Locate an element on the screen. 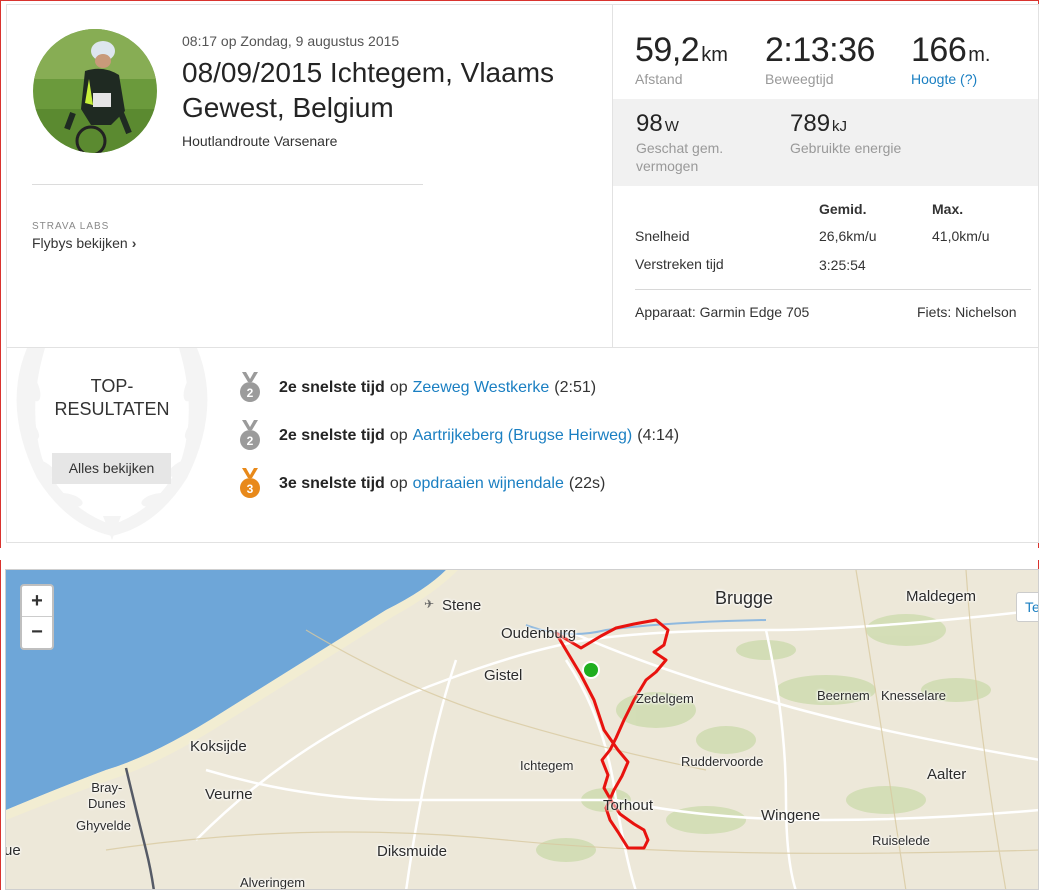  col-header-avg: Gemid. is located at coordinates (843, 209).